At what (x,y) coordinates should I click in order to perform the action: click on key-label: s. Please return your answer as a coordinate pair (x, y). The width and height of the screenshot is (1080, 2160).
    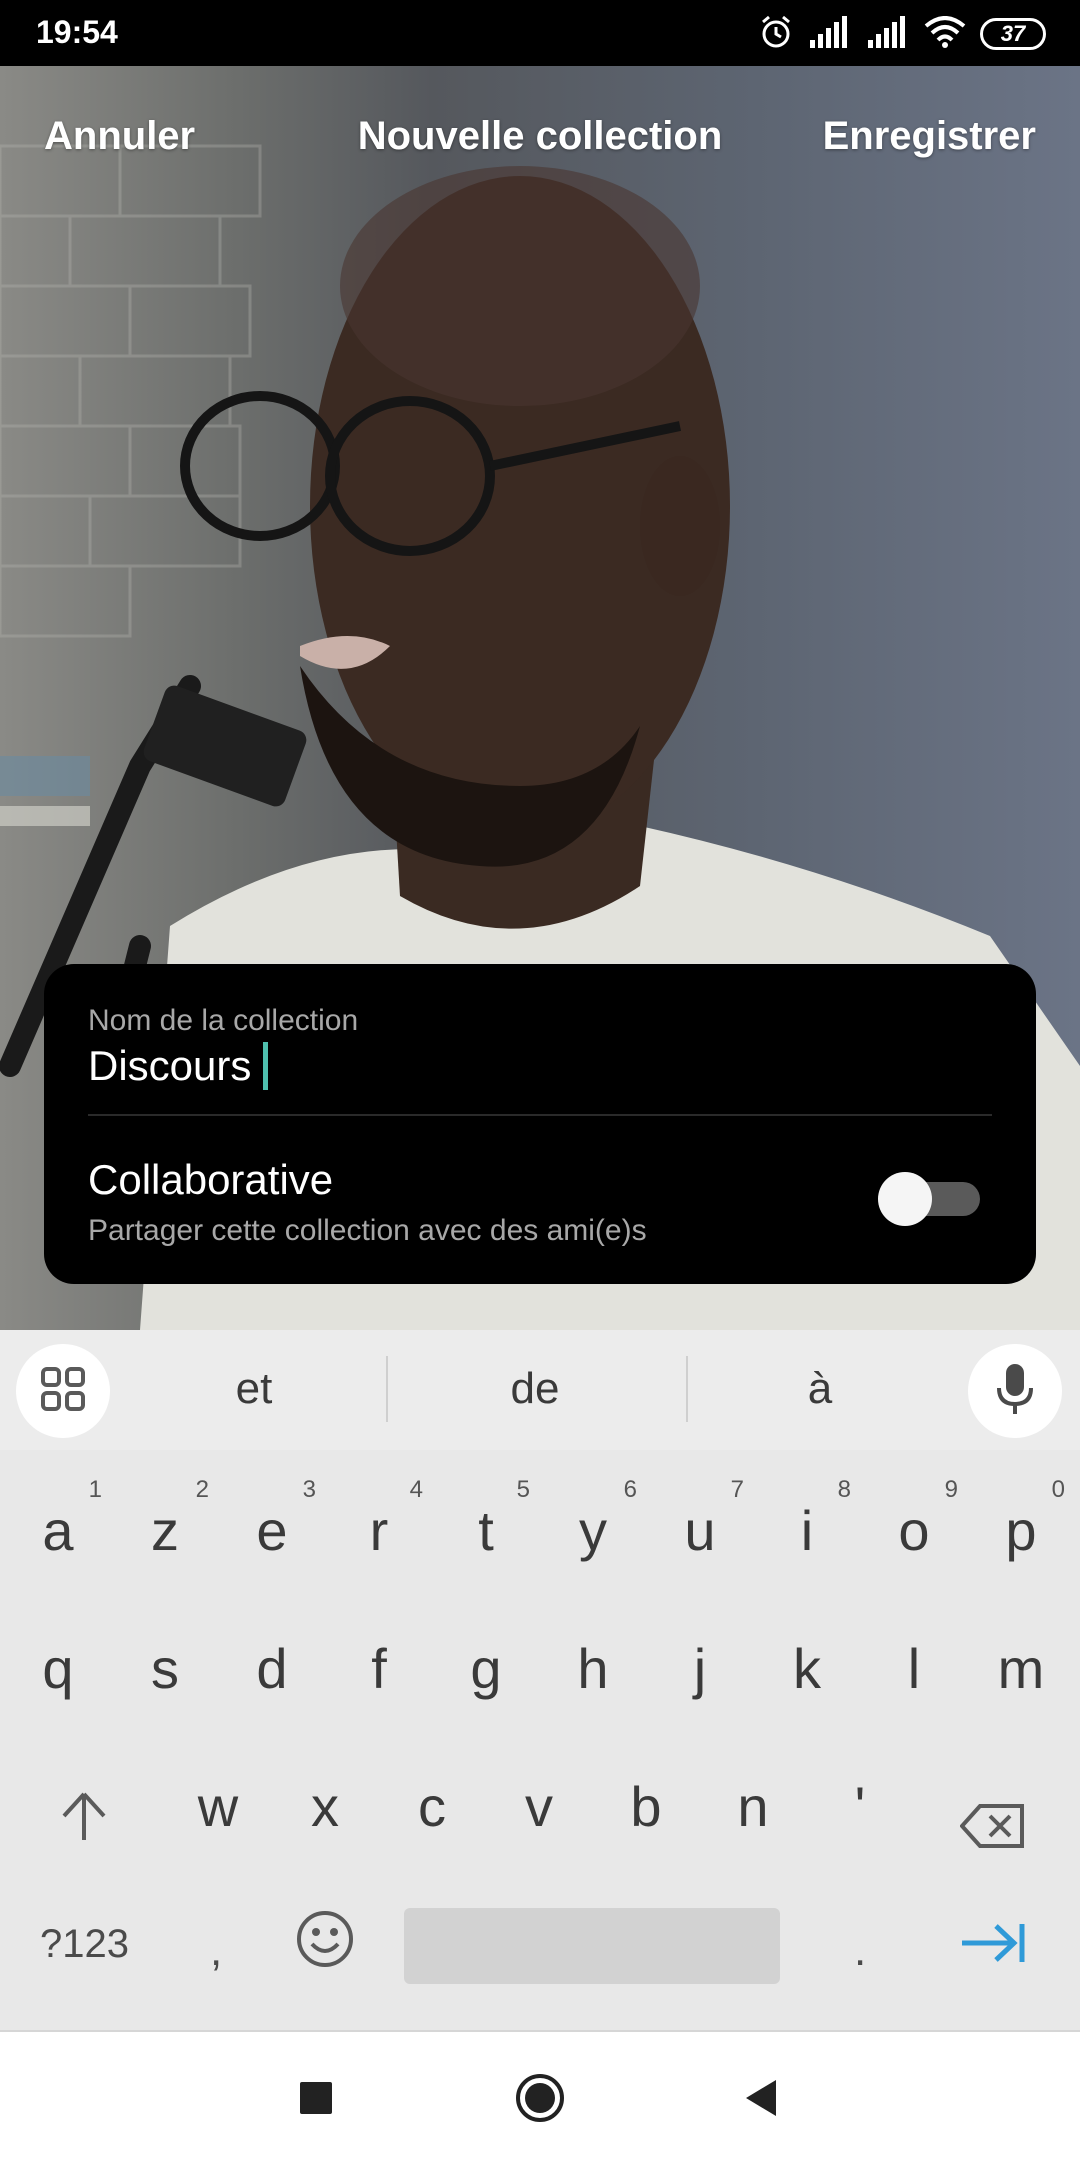
    Looking at the image, I should click on (165, 1668).